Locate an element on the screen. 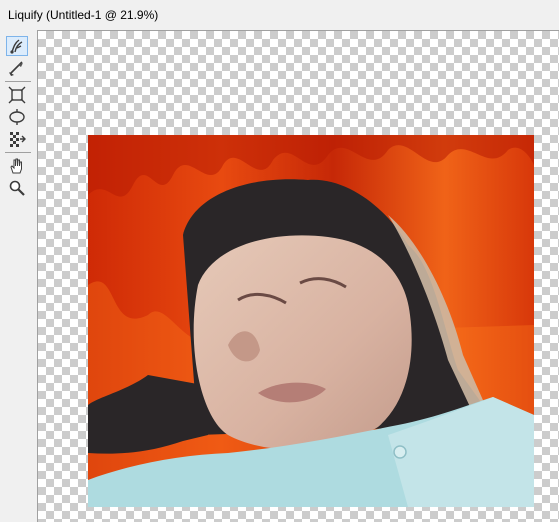  hand-tool-icon is located at coordinates (17, 166).